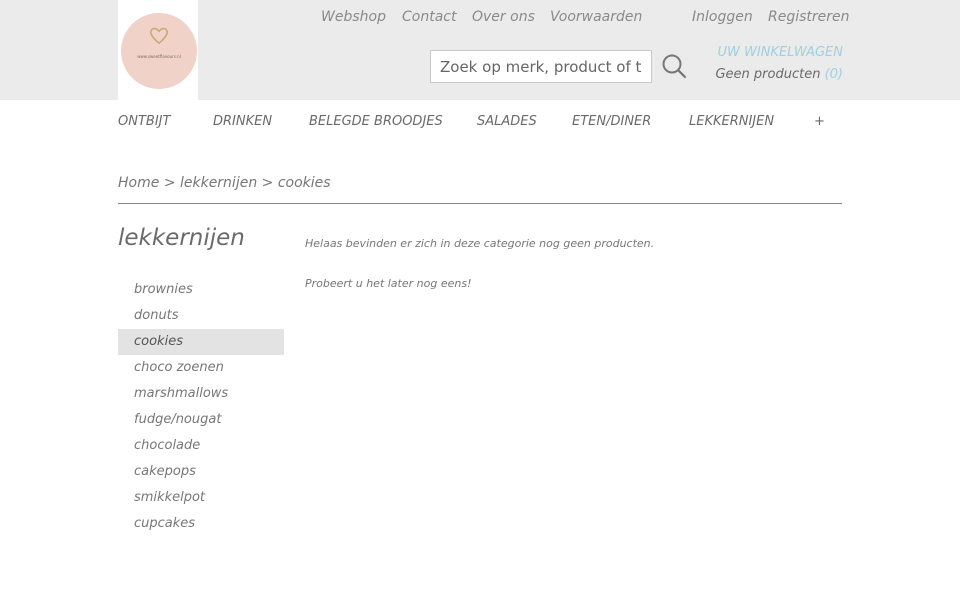 The image size is (960, 600). What do you see at coordinates (144, 121) in the screenshot?
I see `nav-item-ontbijt: ONTBIJT` at bounding box center [144, 121].